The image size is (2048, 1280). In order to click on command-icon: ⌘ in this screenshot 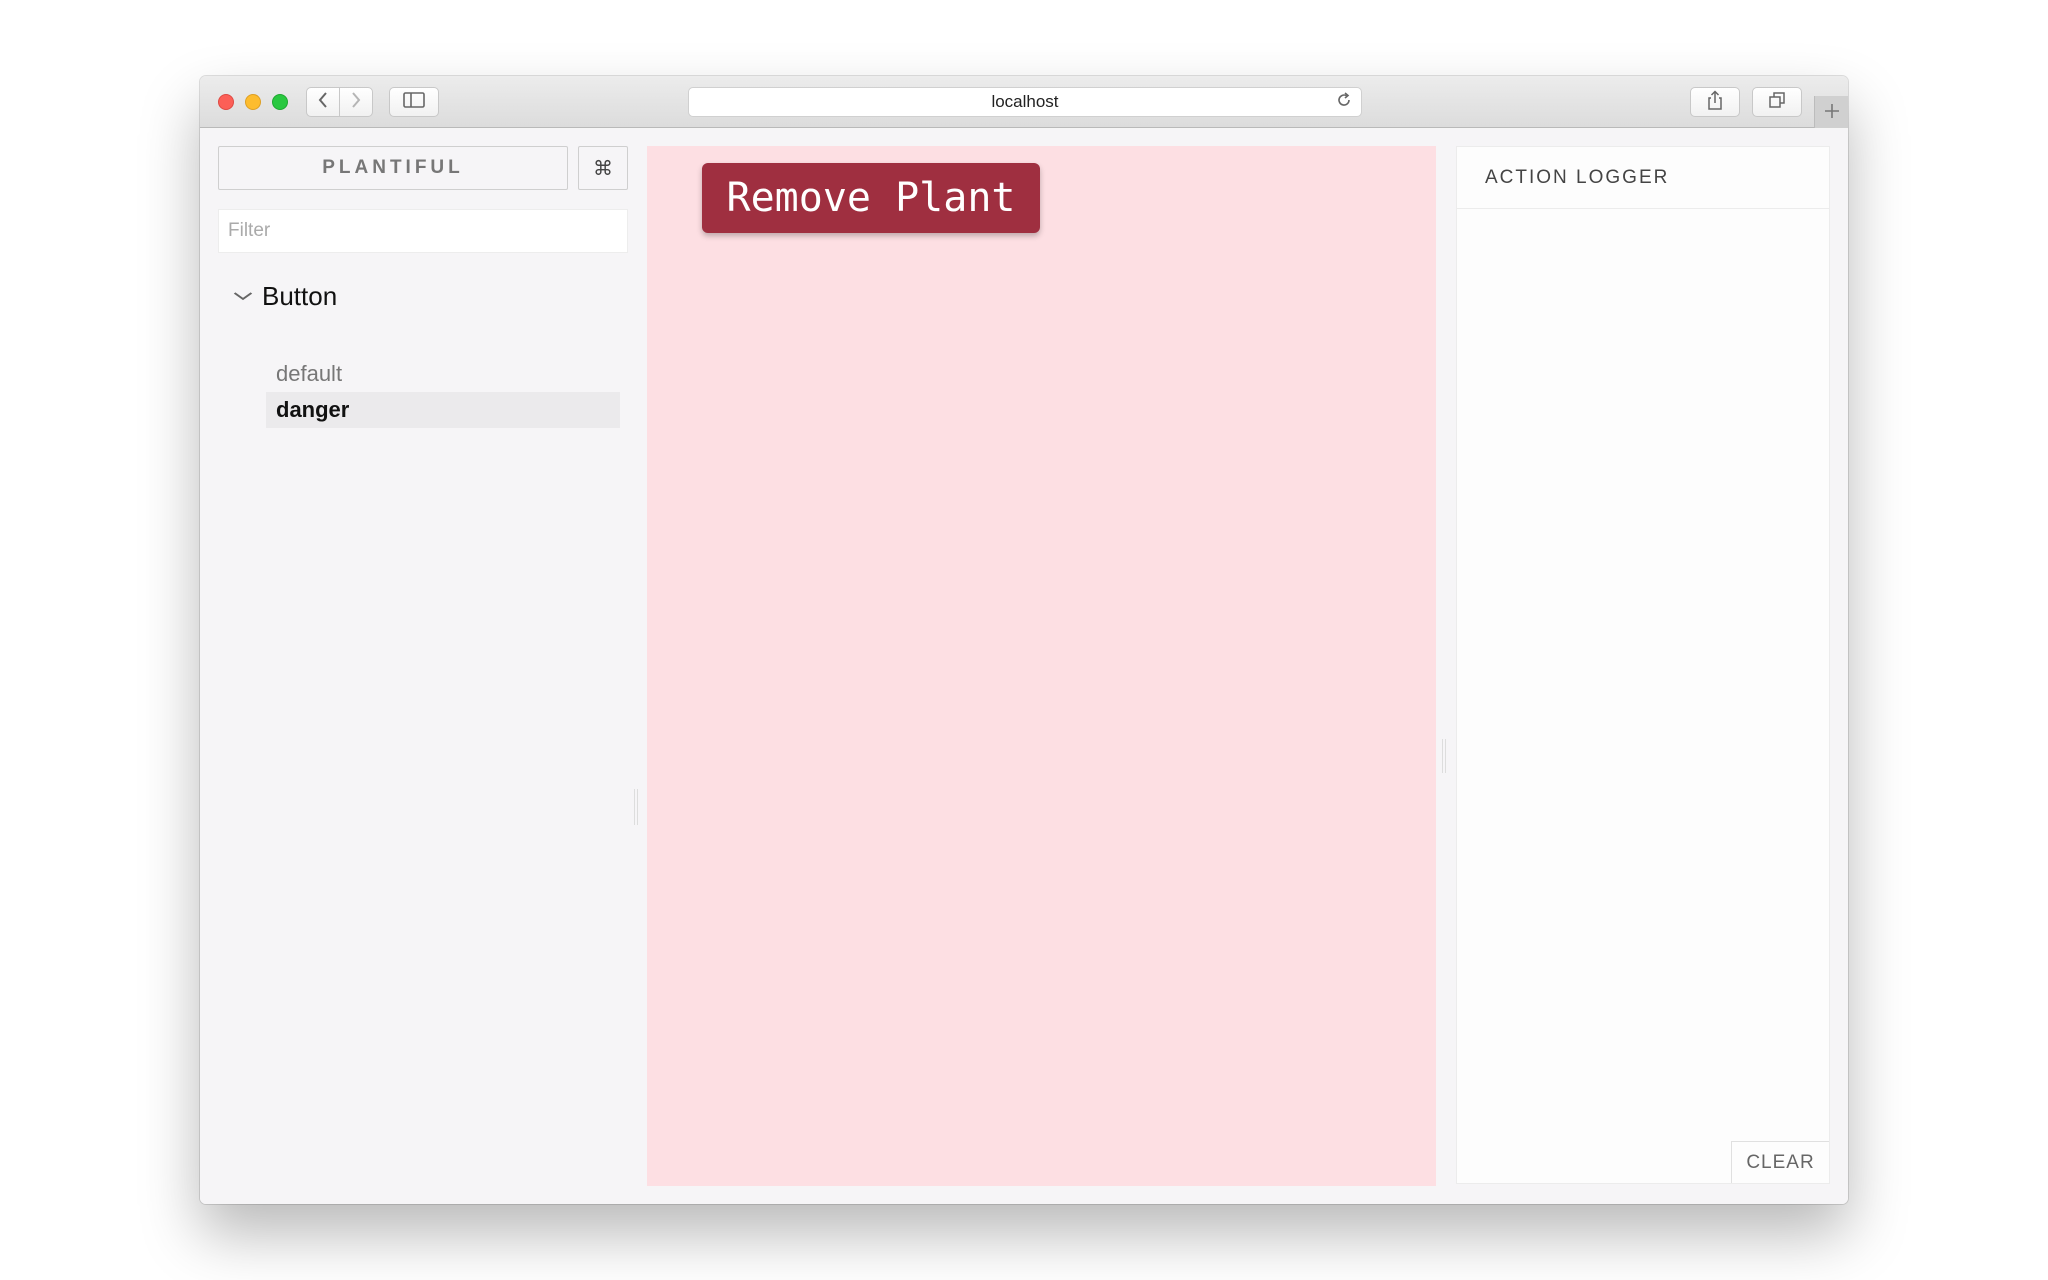, I will do `click(603, 168)`.